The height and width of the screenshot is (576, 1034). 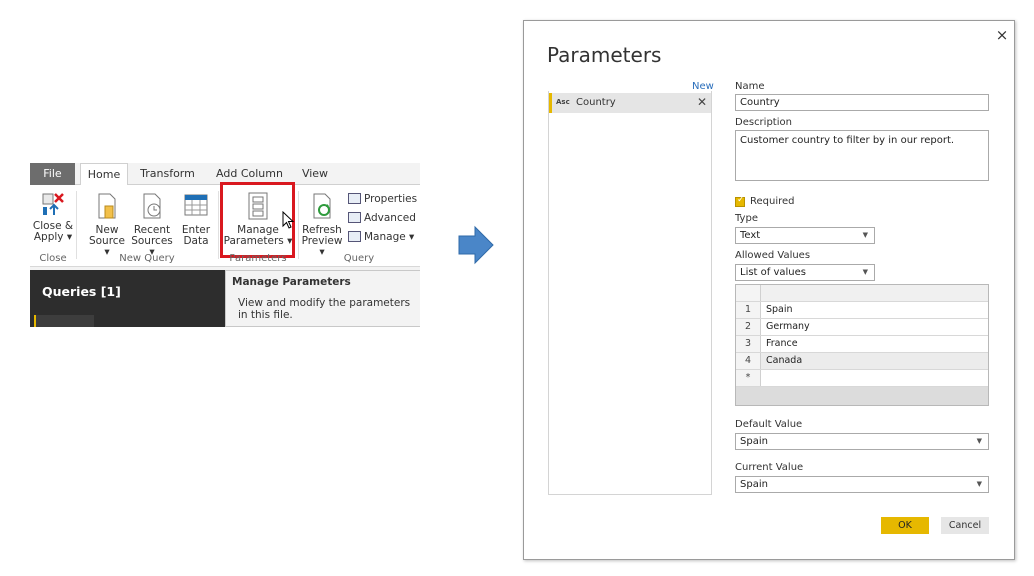 I want to click on properties-button: Properties, so click(x=382, y=199).